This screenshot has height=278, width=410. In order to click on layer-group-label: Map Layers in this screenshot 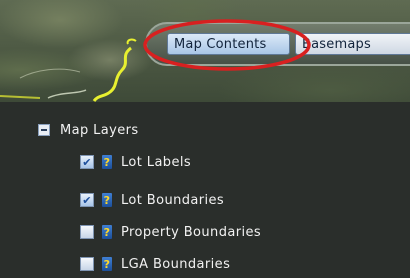, I will do `click(99, 130)`.